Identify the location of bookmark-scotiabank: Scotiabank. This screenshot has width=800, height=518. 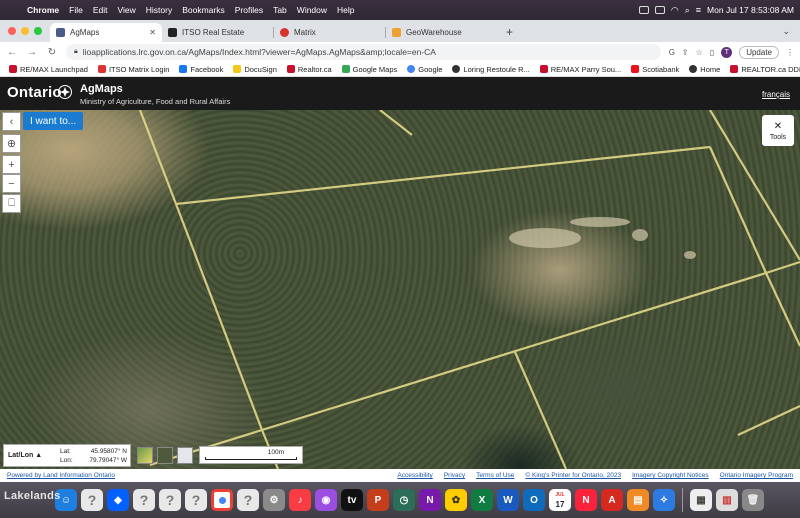
(655, 69).